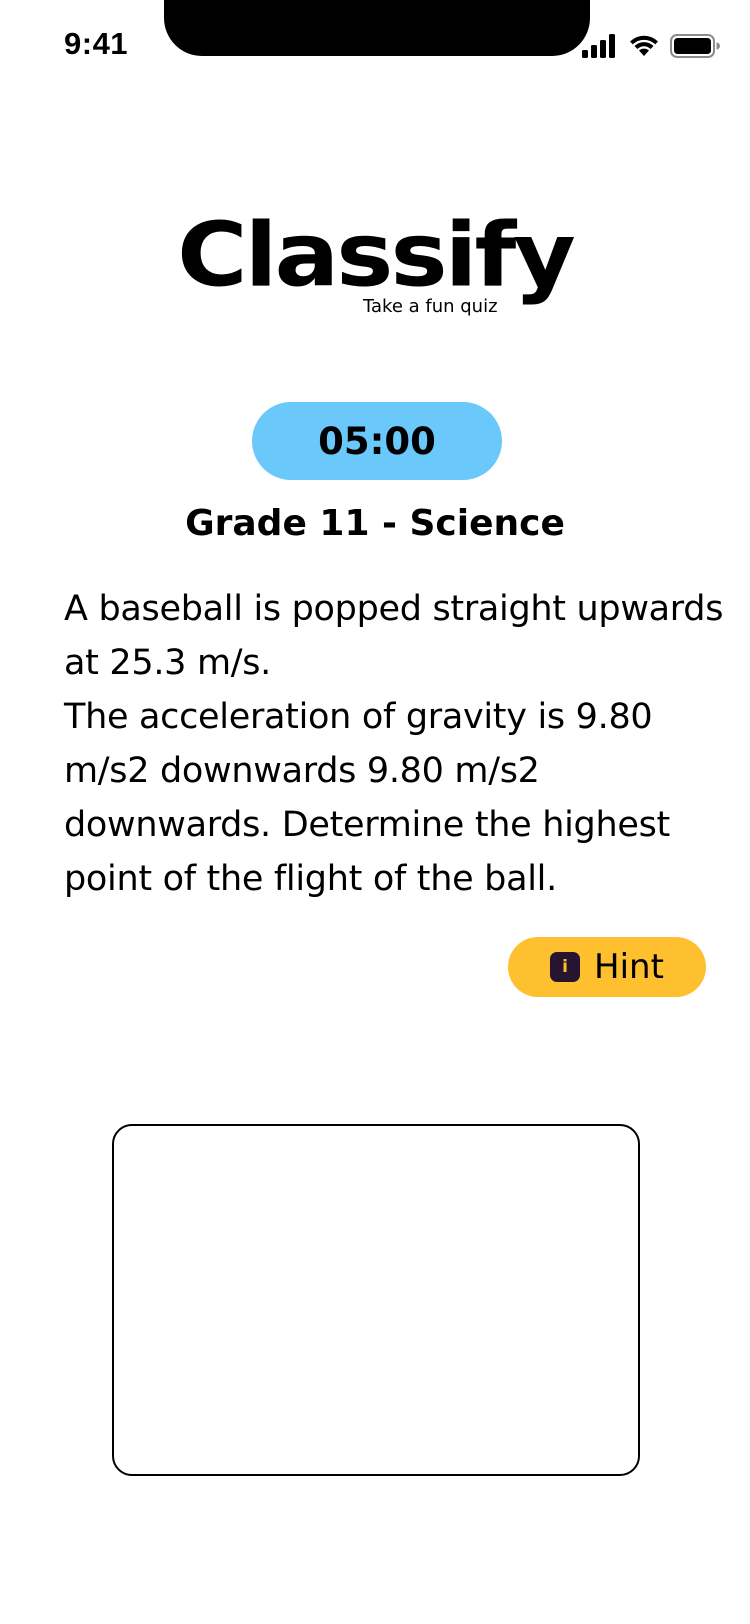 This screenshot has width=750, height=1624. What do you see at coordinates (565, 967) in the screenshot?
I see `info-icon: i` at bounding box center [565, 967].